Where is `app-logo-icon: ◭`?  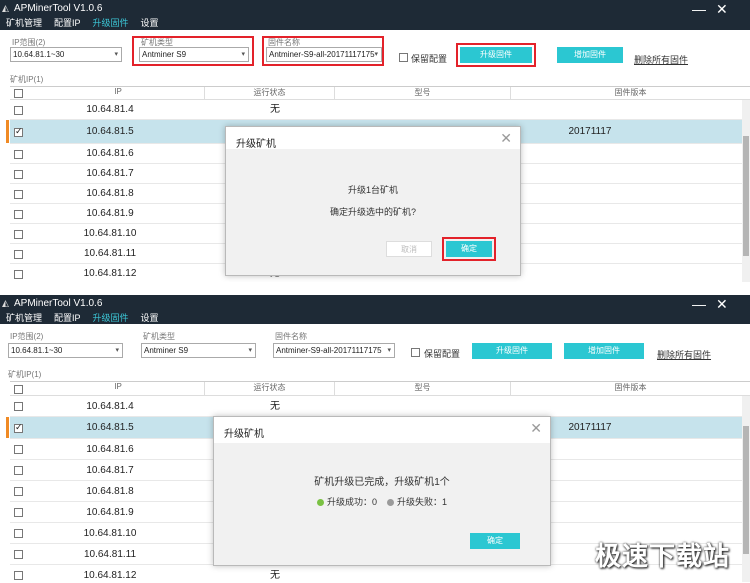
app-logo-icon: ◭ is located at coordinates (5, 8).